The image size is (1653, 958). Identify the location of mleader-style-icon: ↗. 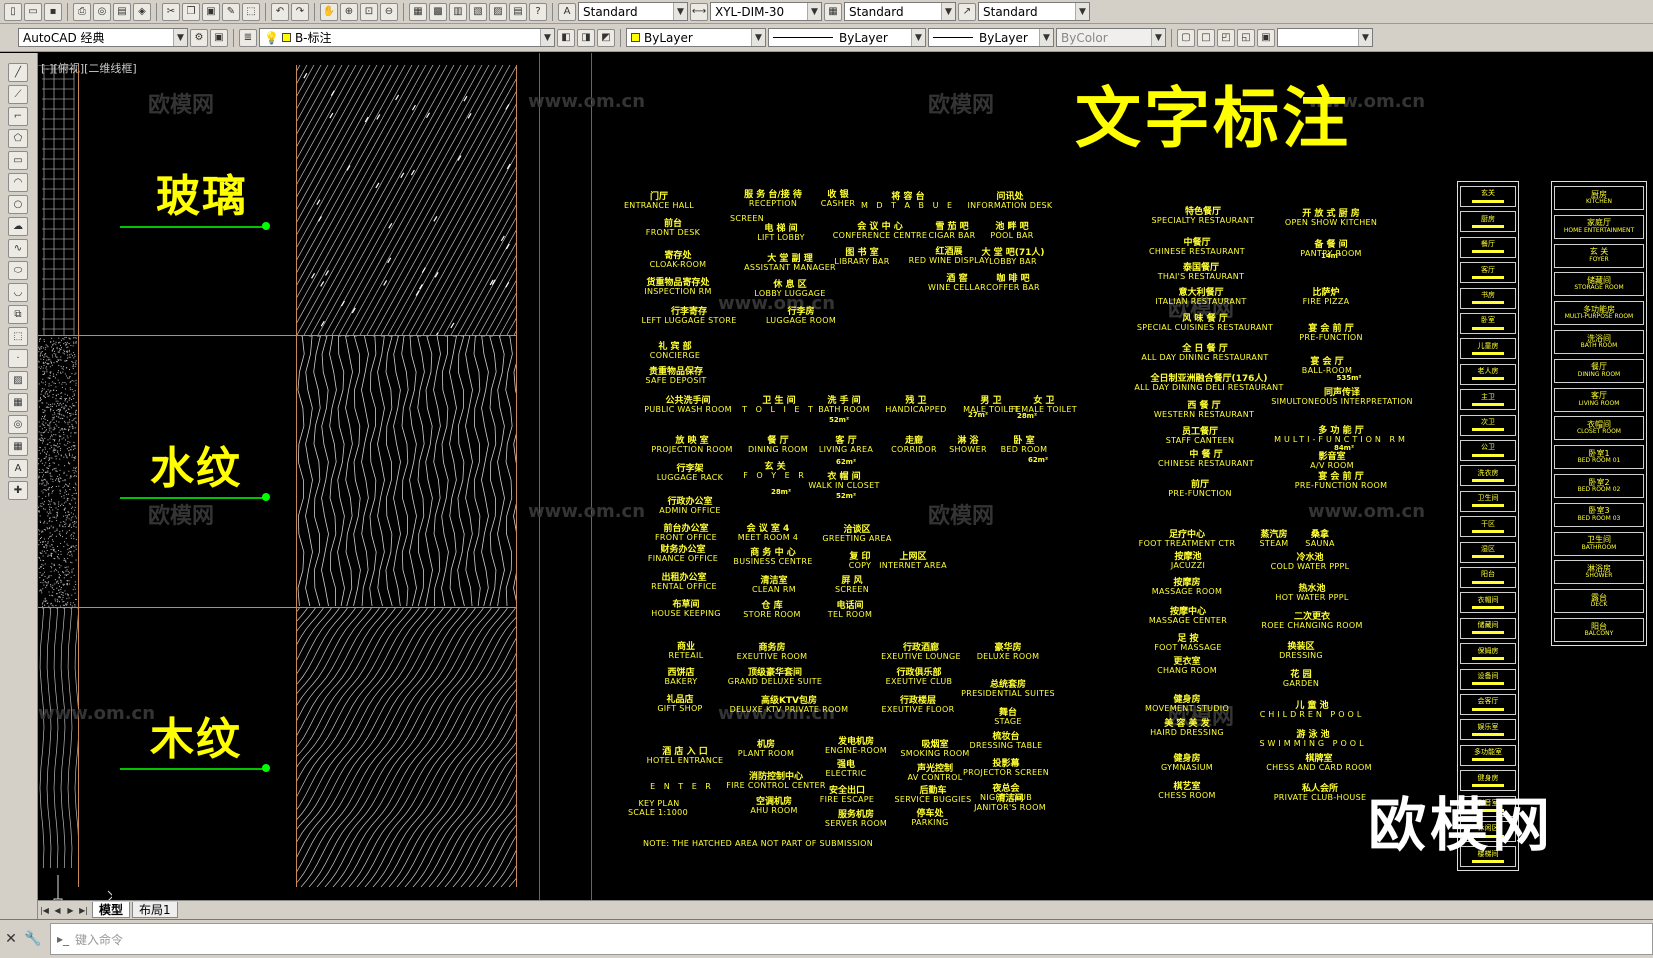
(967, 12).